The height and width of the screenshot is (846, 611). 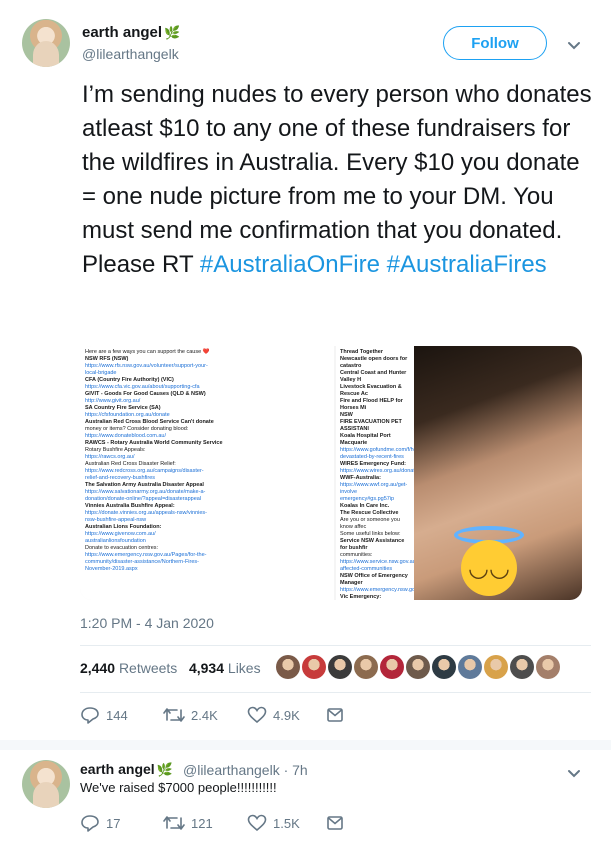 I want to click on fundraiser-line: https://www.gofundme.com/f/help-, so click(x=377, y=450).